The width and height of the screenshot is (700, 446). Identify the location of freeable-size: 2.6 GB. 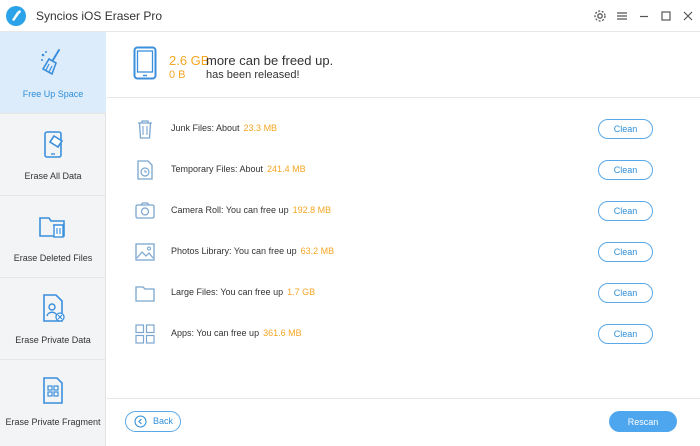
(189, 60).